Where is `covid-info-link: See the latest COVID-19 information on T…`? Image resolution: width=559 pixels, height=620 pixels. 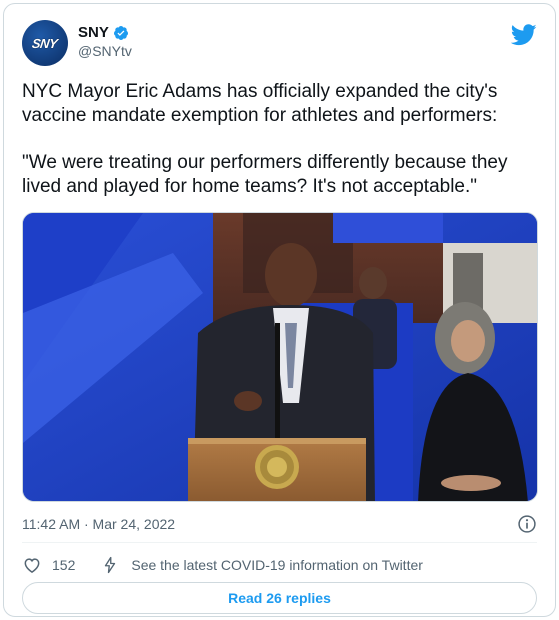
covid-info-link: See the latest COVID-19 information on T… is located at coordinates (262, 565).